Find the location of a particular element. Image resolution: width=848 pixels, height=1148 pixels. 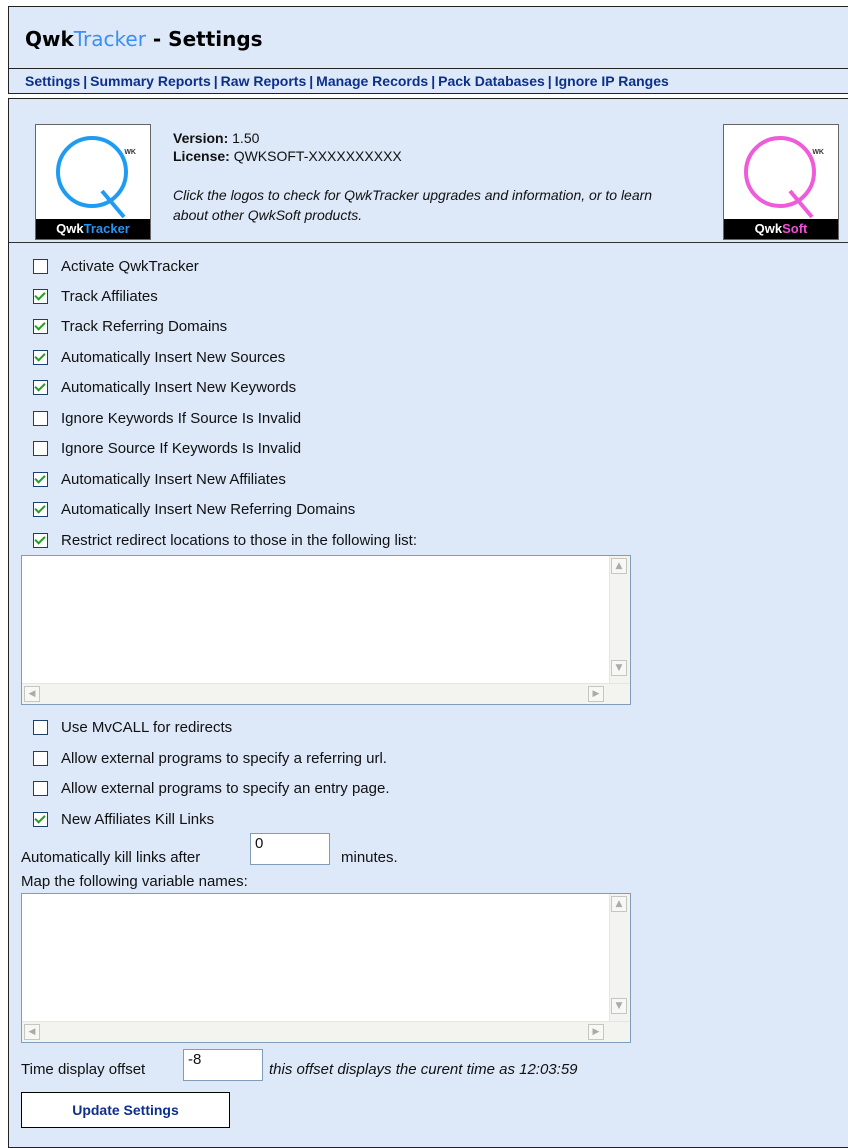

nav-settings: Settings is located at coordinates (52, 81).